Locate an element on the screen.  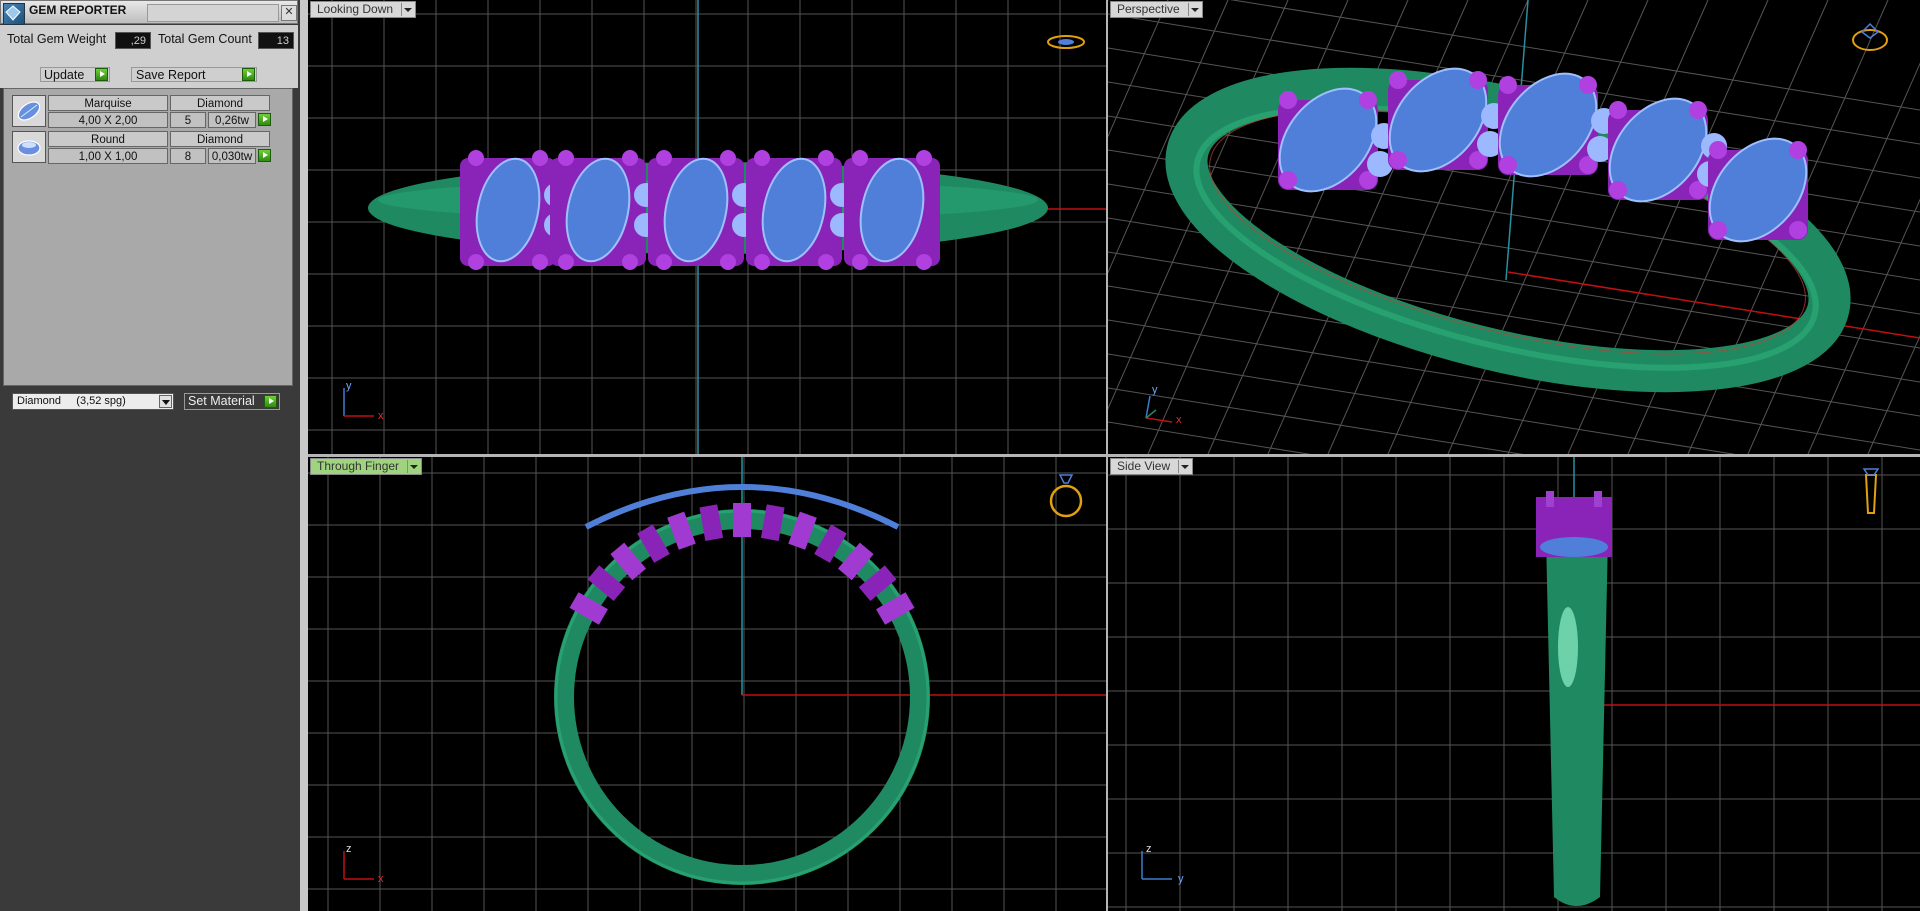
ring-side-view-icon is located at coordinates (1871, 493).